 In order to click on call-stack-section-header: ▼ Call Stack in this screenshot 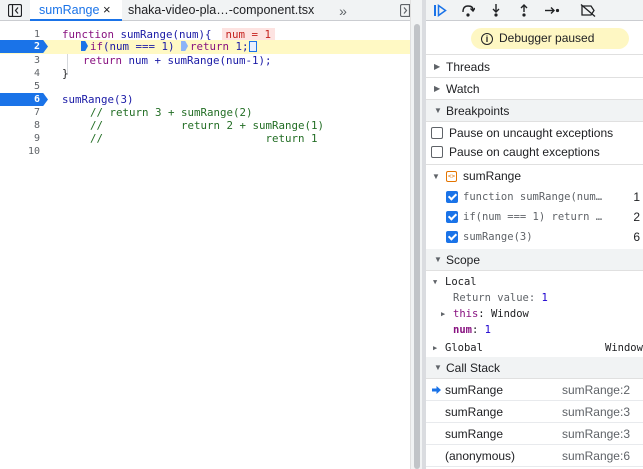, I will do `click(534, 368)`.